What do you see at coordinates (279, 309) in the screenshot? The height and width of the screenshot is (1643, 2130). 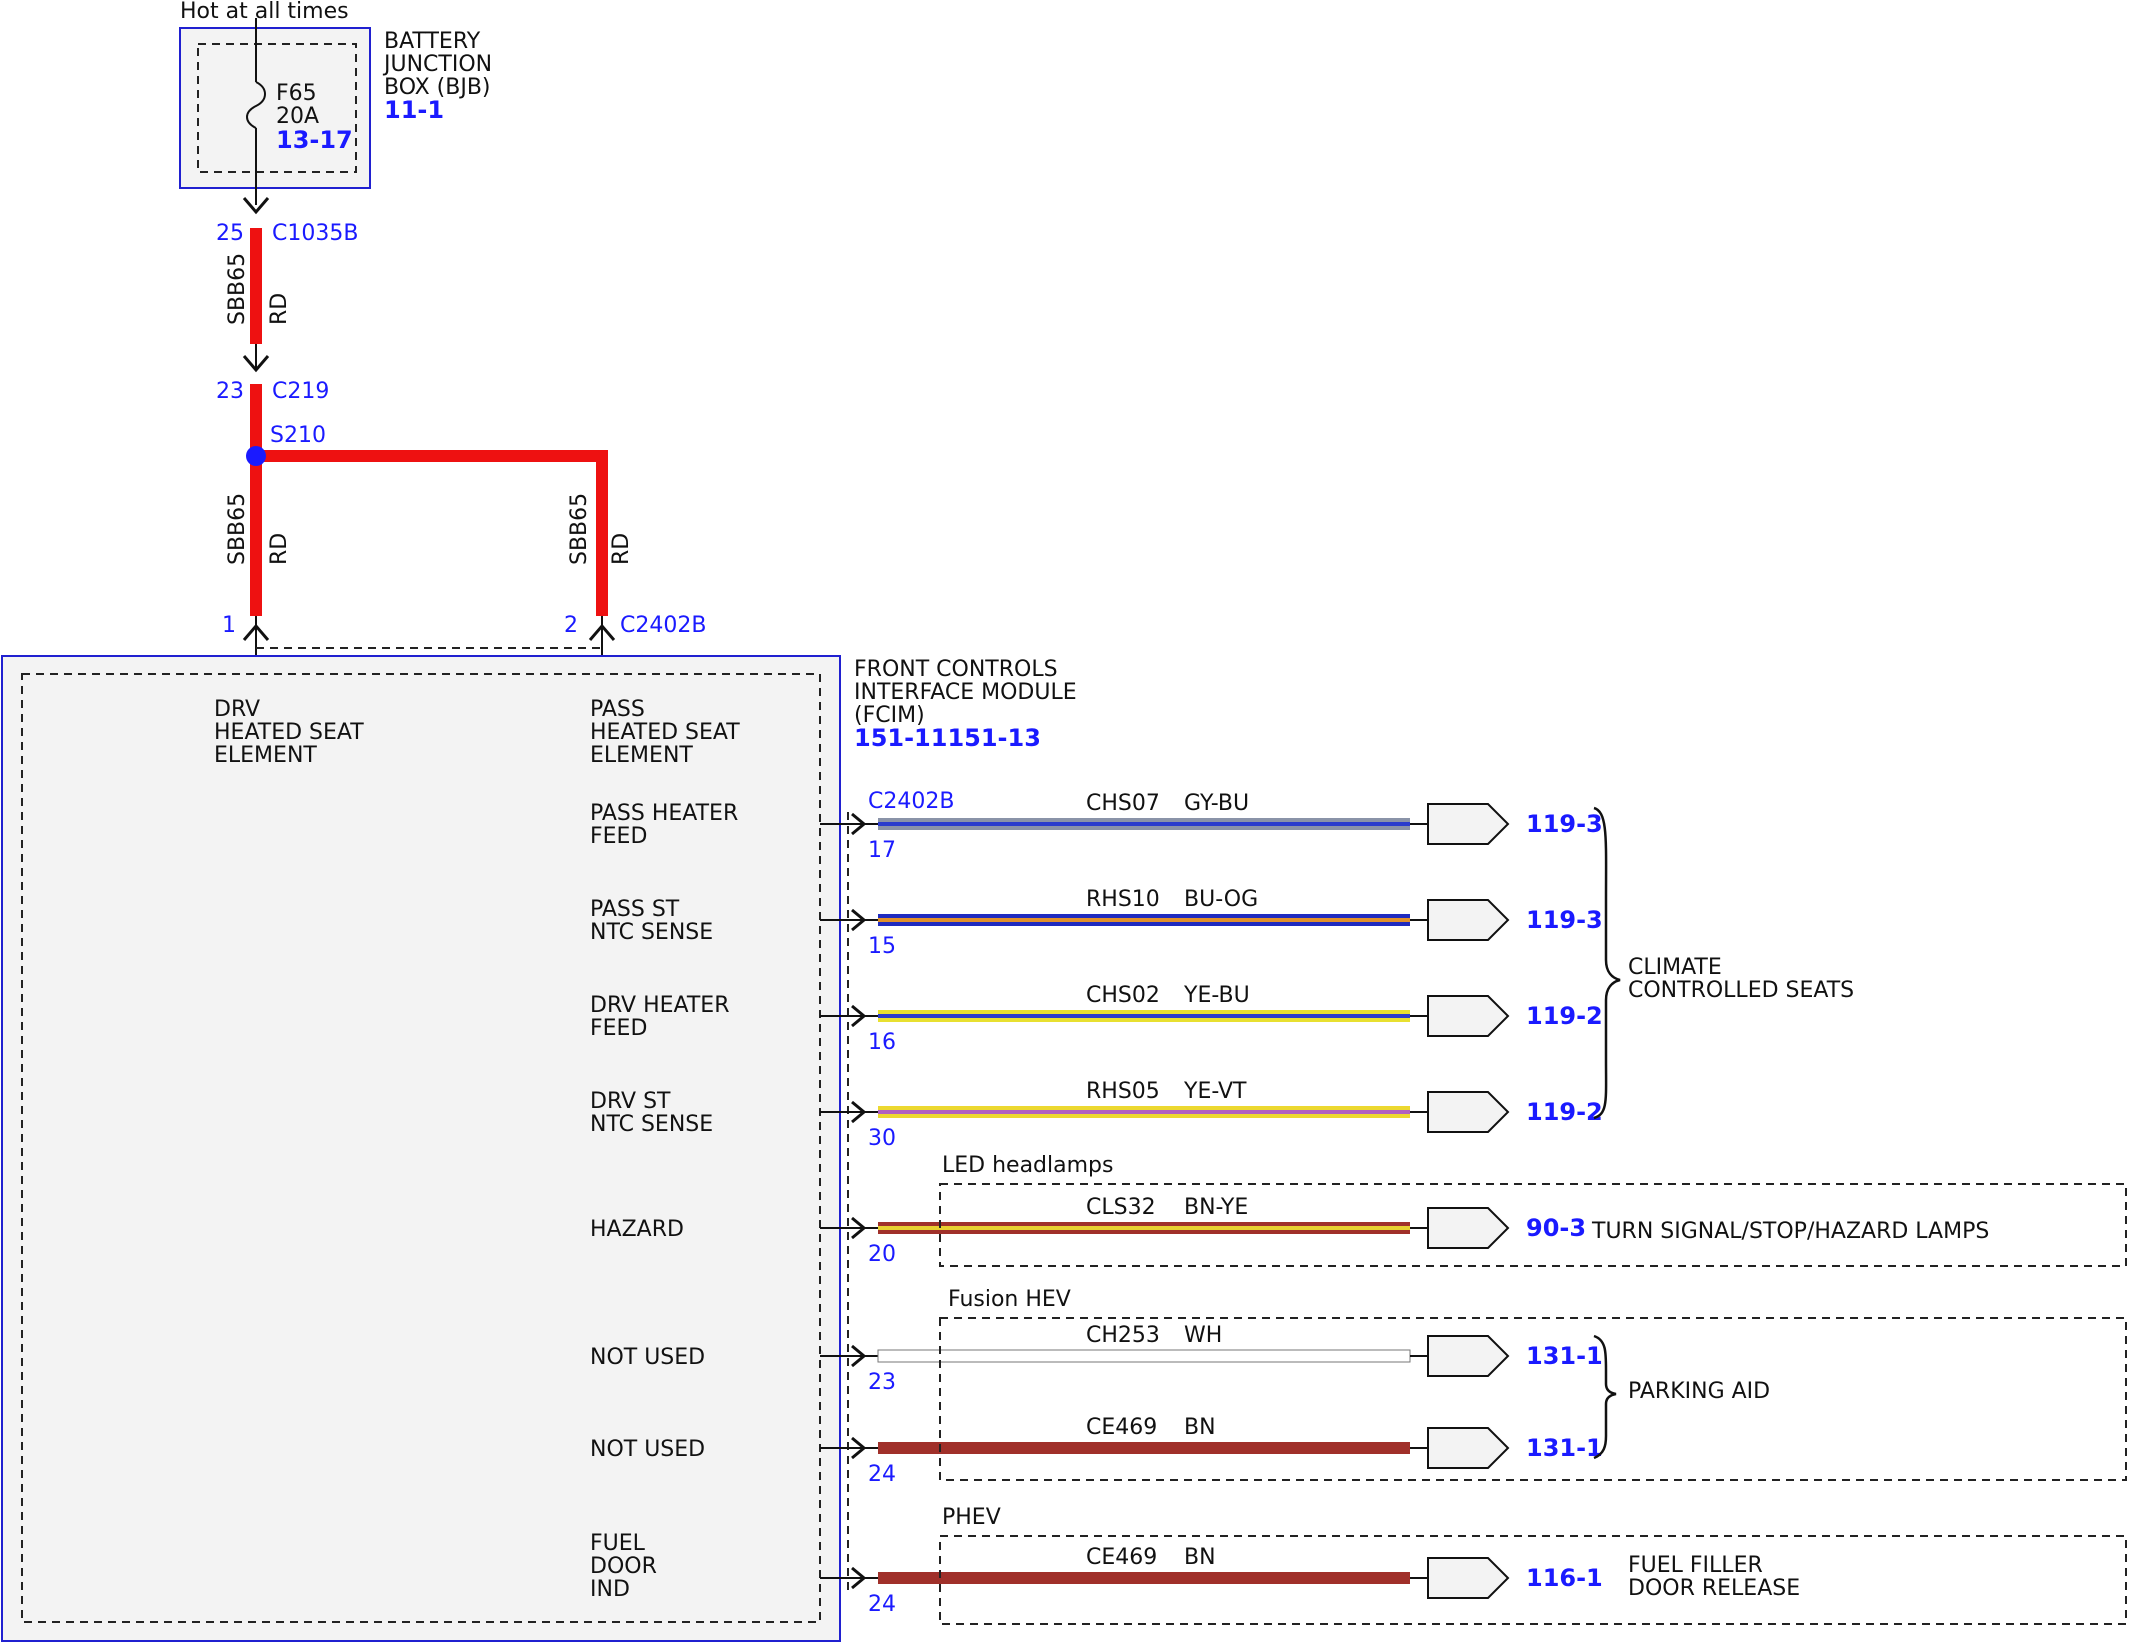 I see `upper-color-label: RD` at bounding box center [279, 309].